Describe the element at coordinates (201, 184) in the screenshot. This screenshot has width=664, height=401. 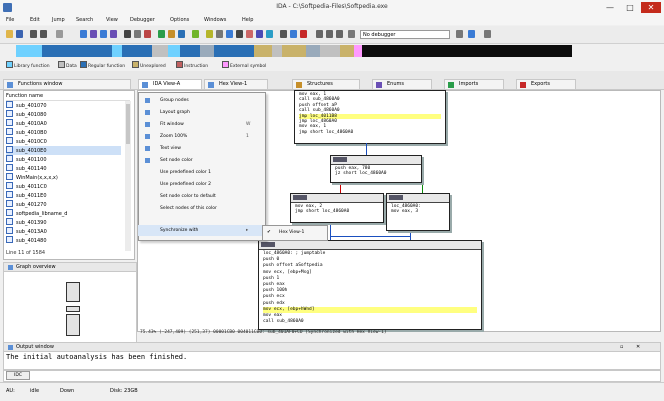
I see `menu-predefined-color-2: Use predefined color 2` at that location.